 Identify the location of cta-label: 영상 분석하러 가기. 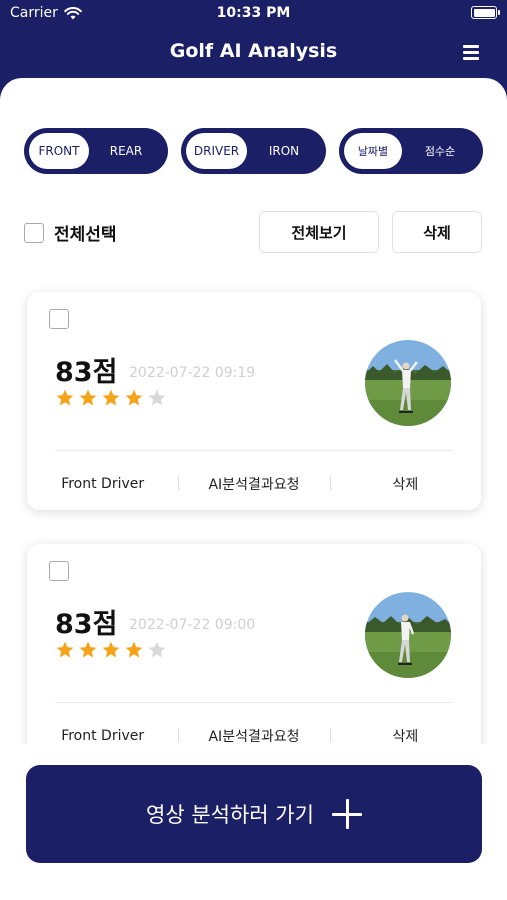
(230, 815).